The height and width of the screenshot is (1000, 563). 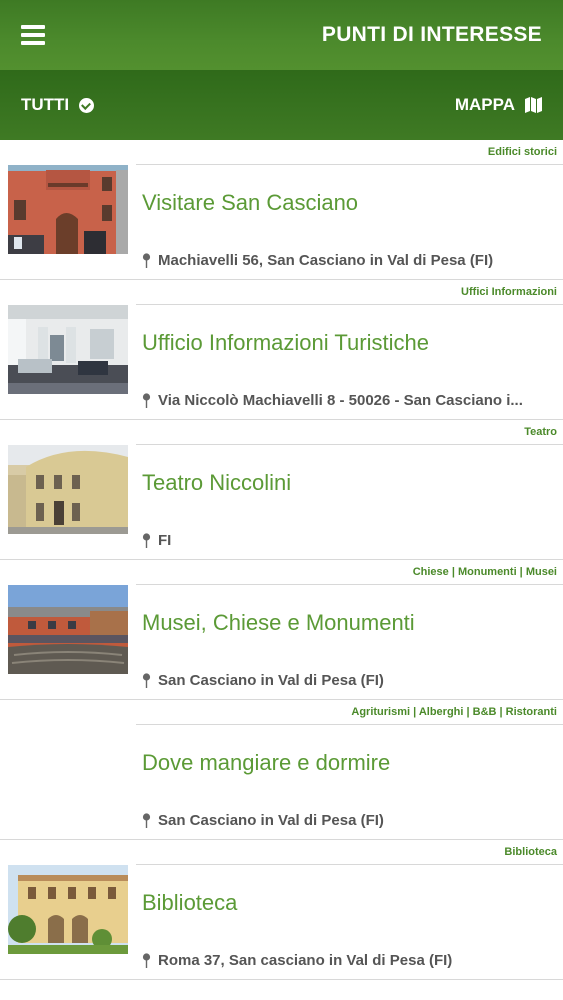 I want to click on check-circle-icon, so click(x=87, y=105).